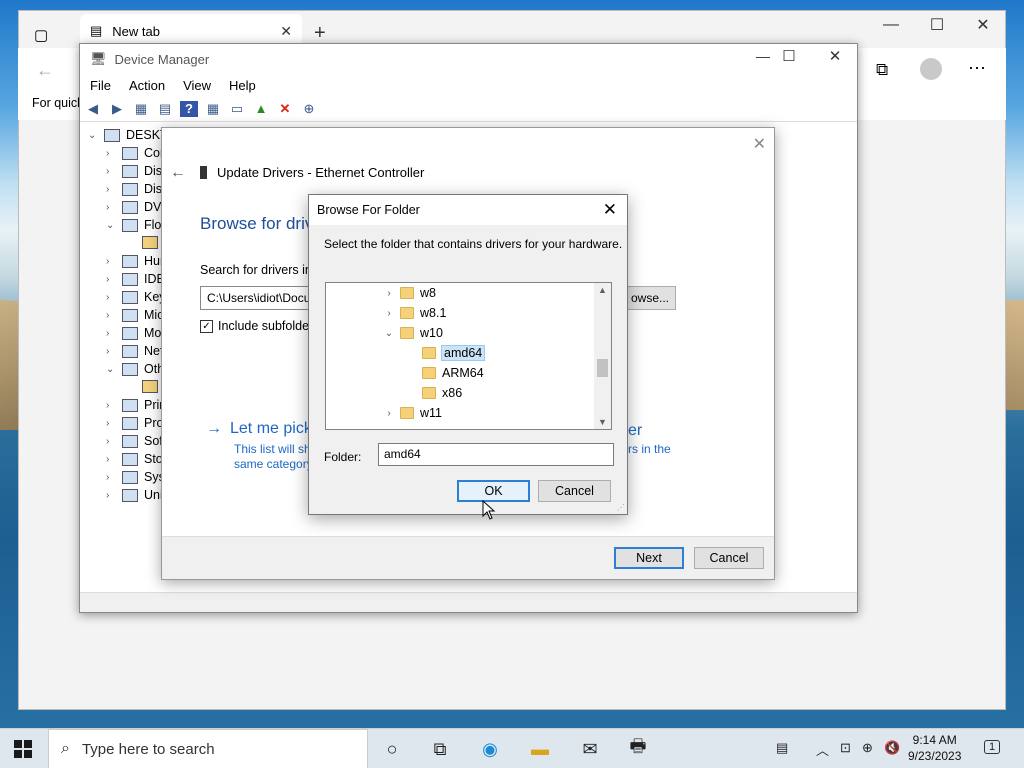 This screenshot has height=768, width=1024. What do you see at coordinates (440, 749) in the screenshot?
I see `task-view-icon: ⧉` at bounding box center [440, 749].